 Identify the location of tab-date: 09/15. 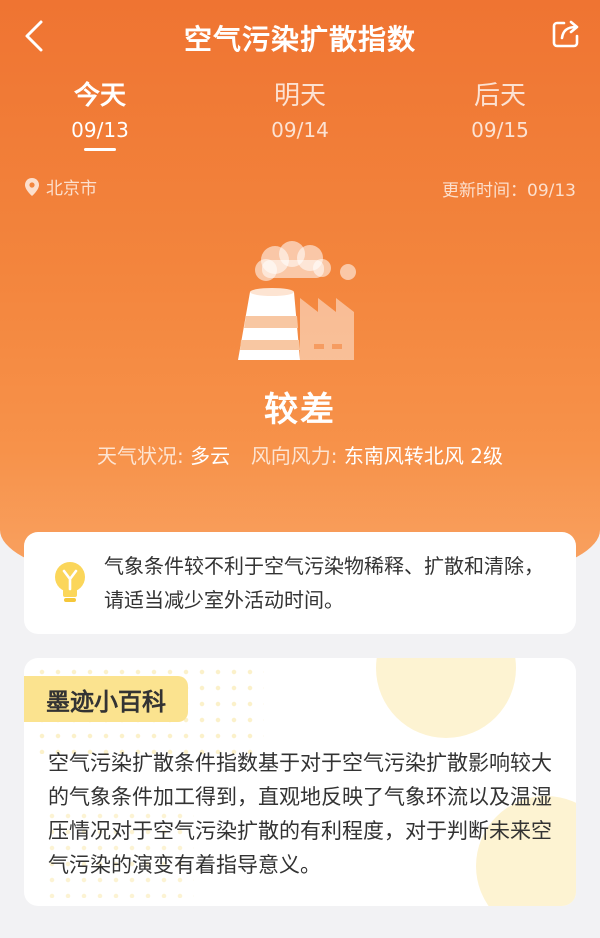
(500, 130).